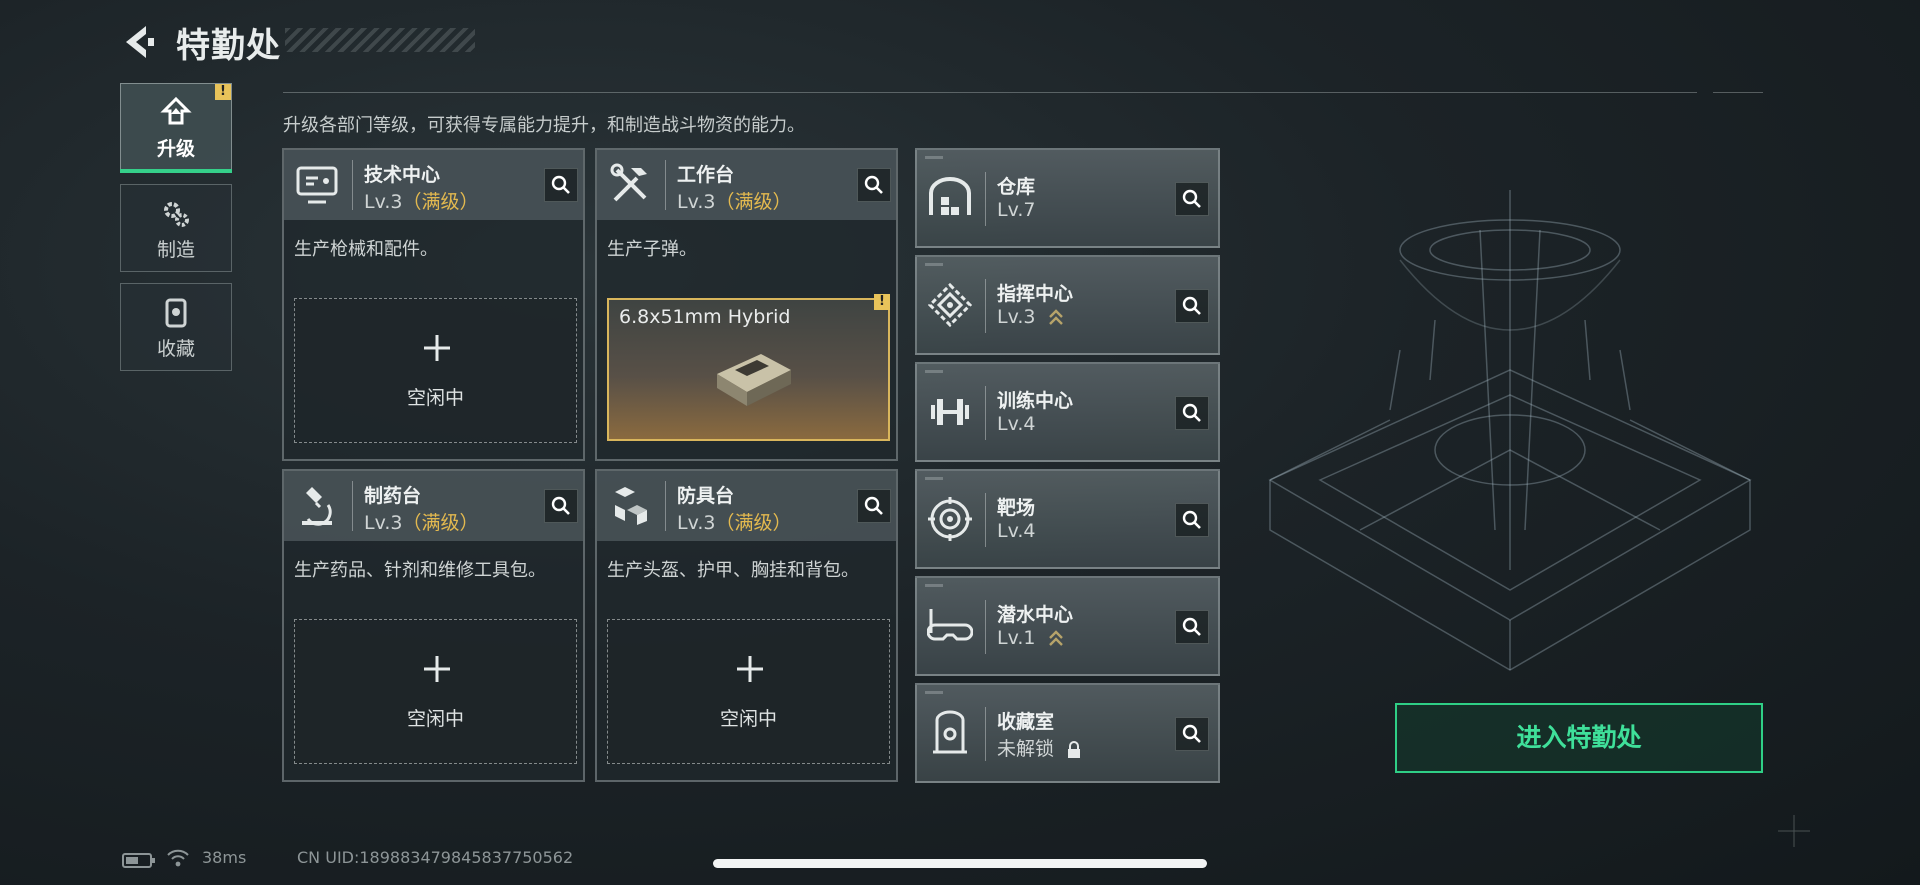 This screenshot has width=1920, height=885. What do you see at coordinates (706, 496) in the screenshot?
I see `workshop-name: 防具台` at bounding box center [706, 496].